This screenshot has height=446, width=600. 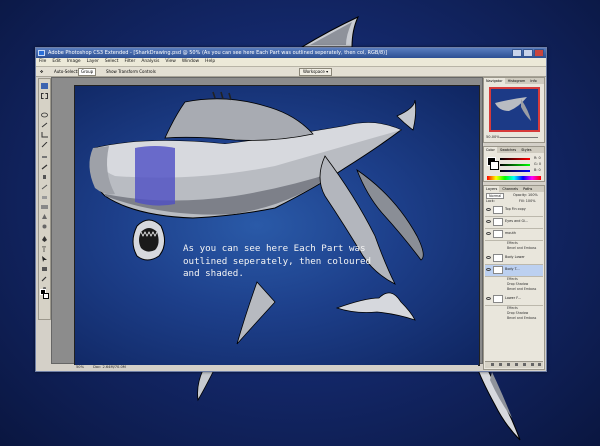 I want to click on tab-histogram: Histogram, so click(x=517, y=81).